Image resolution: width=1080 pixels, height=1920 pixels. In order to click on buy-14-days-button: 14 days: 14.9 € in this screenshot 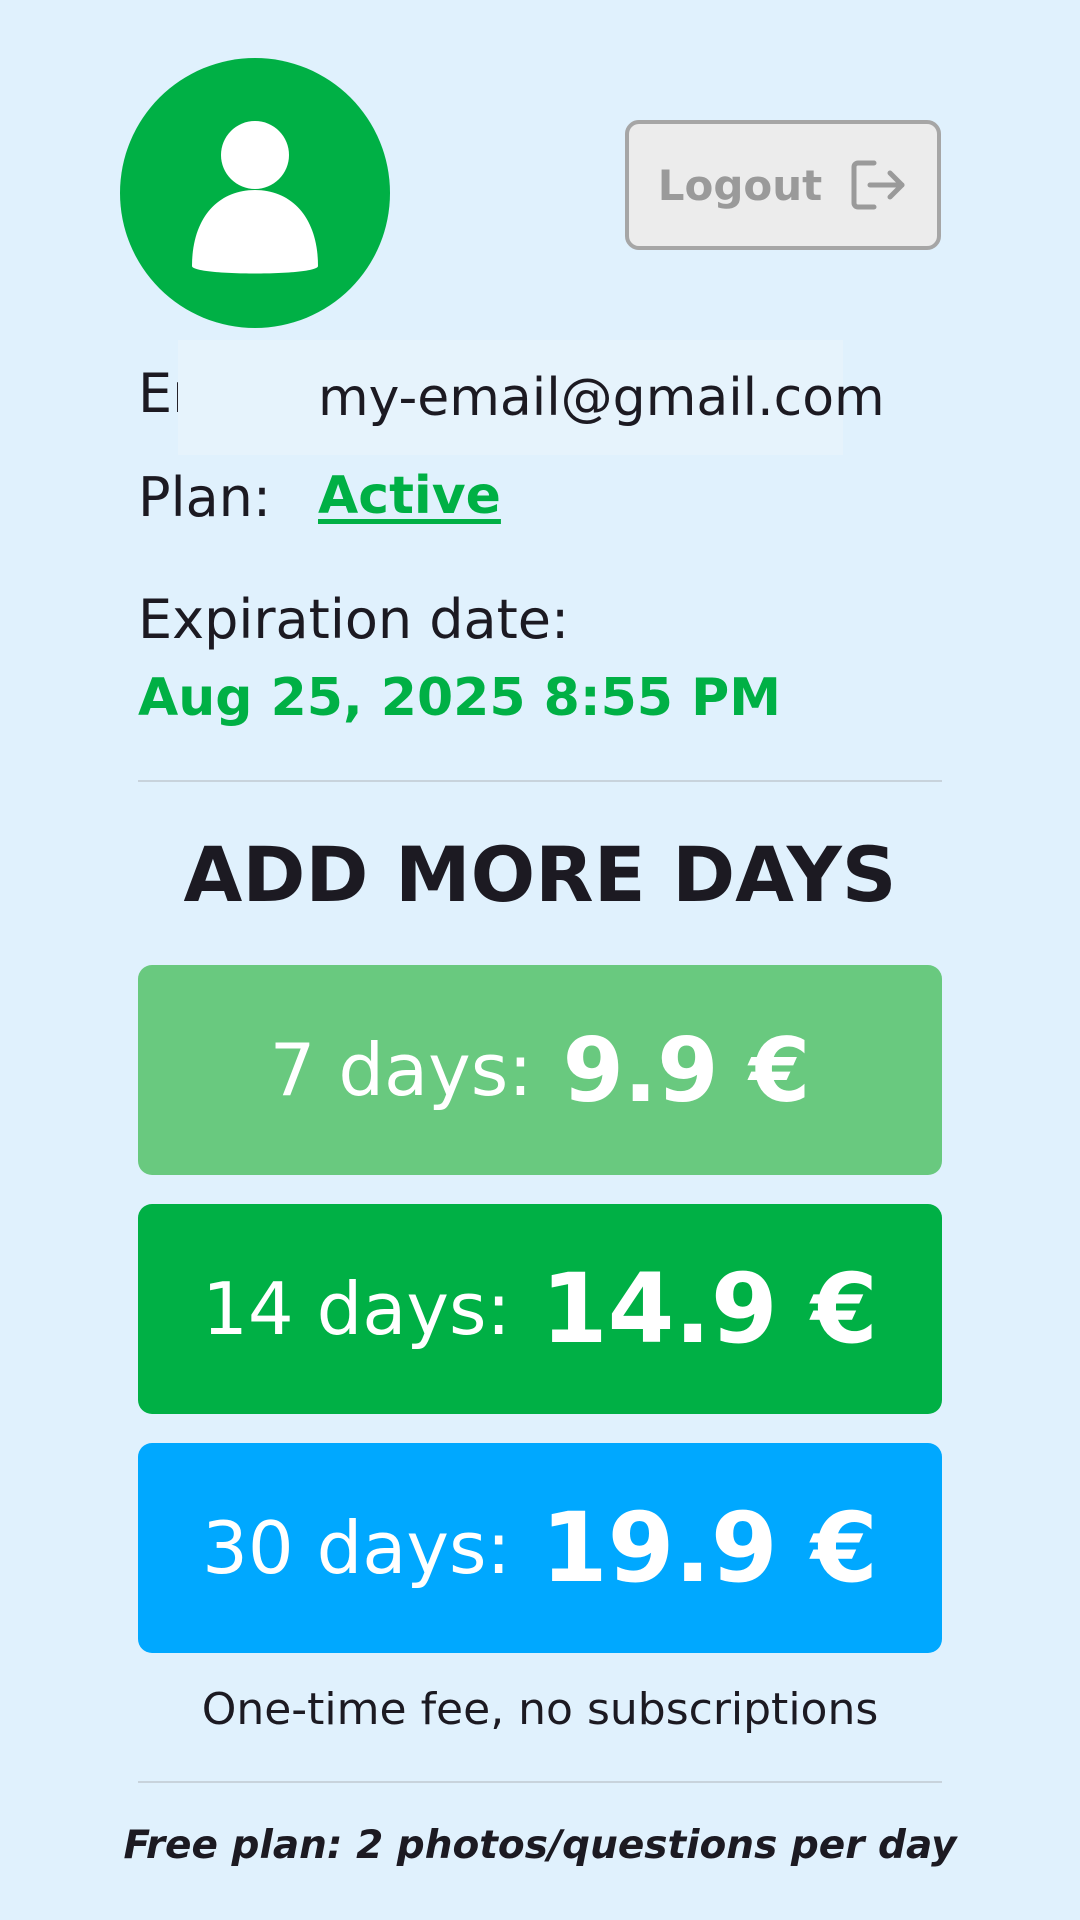, I will do `click(540, 1309)`.